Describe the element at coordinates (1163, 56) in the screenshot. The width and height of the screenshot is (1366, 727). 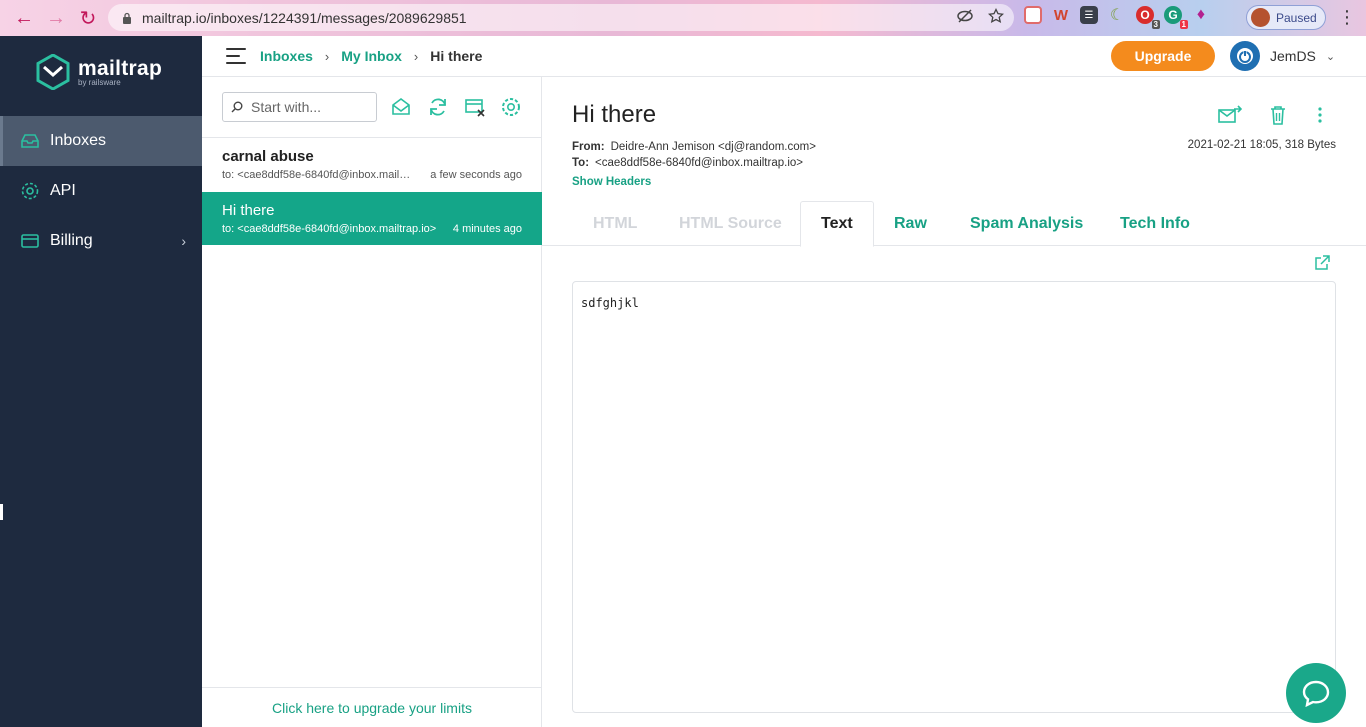
I see `upgrade-button: Upgrade` at that location.